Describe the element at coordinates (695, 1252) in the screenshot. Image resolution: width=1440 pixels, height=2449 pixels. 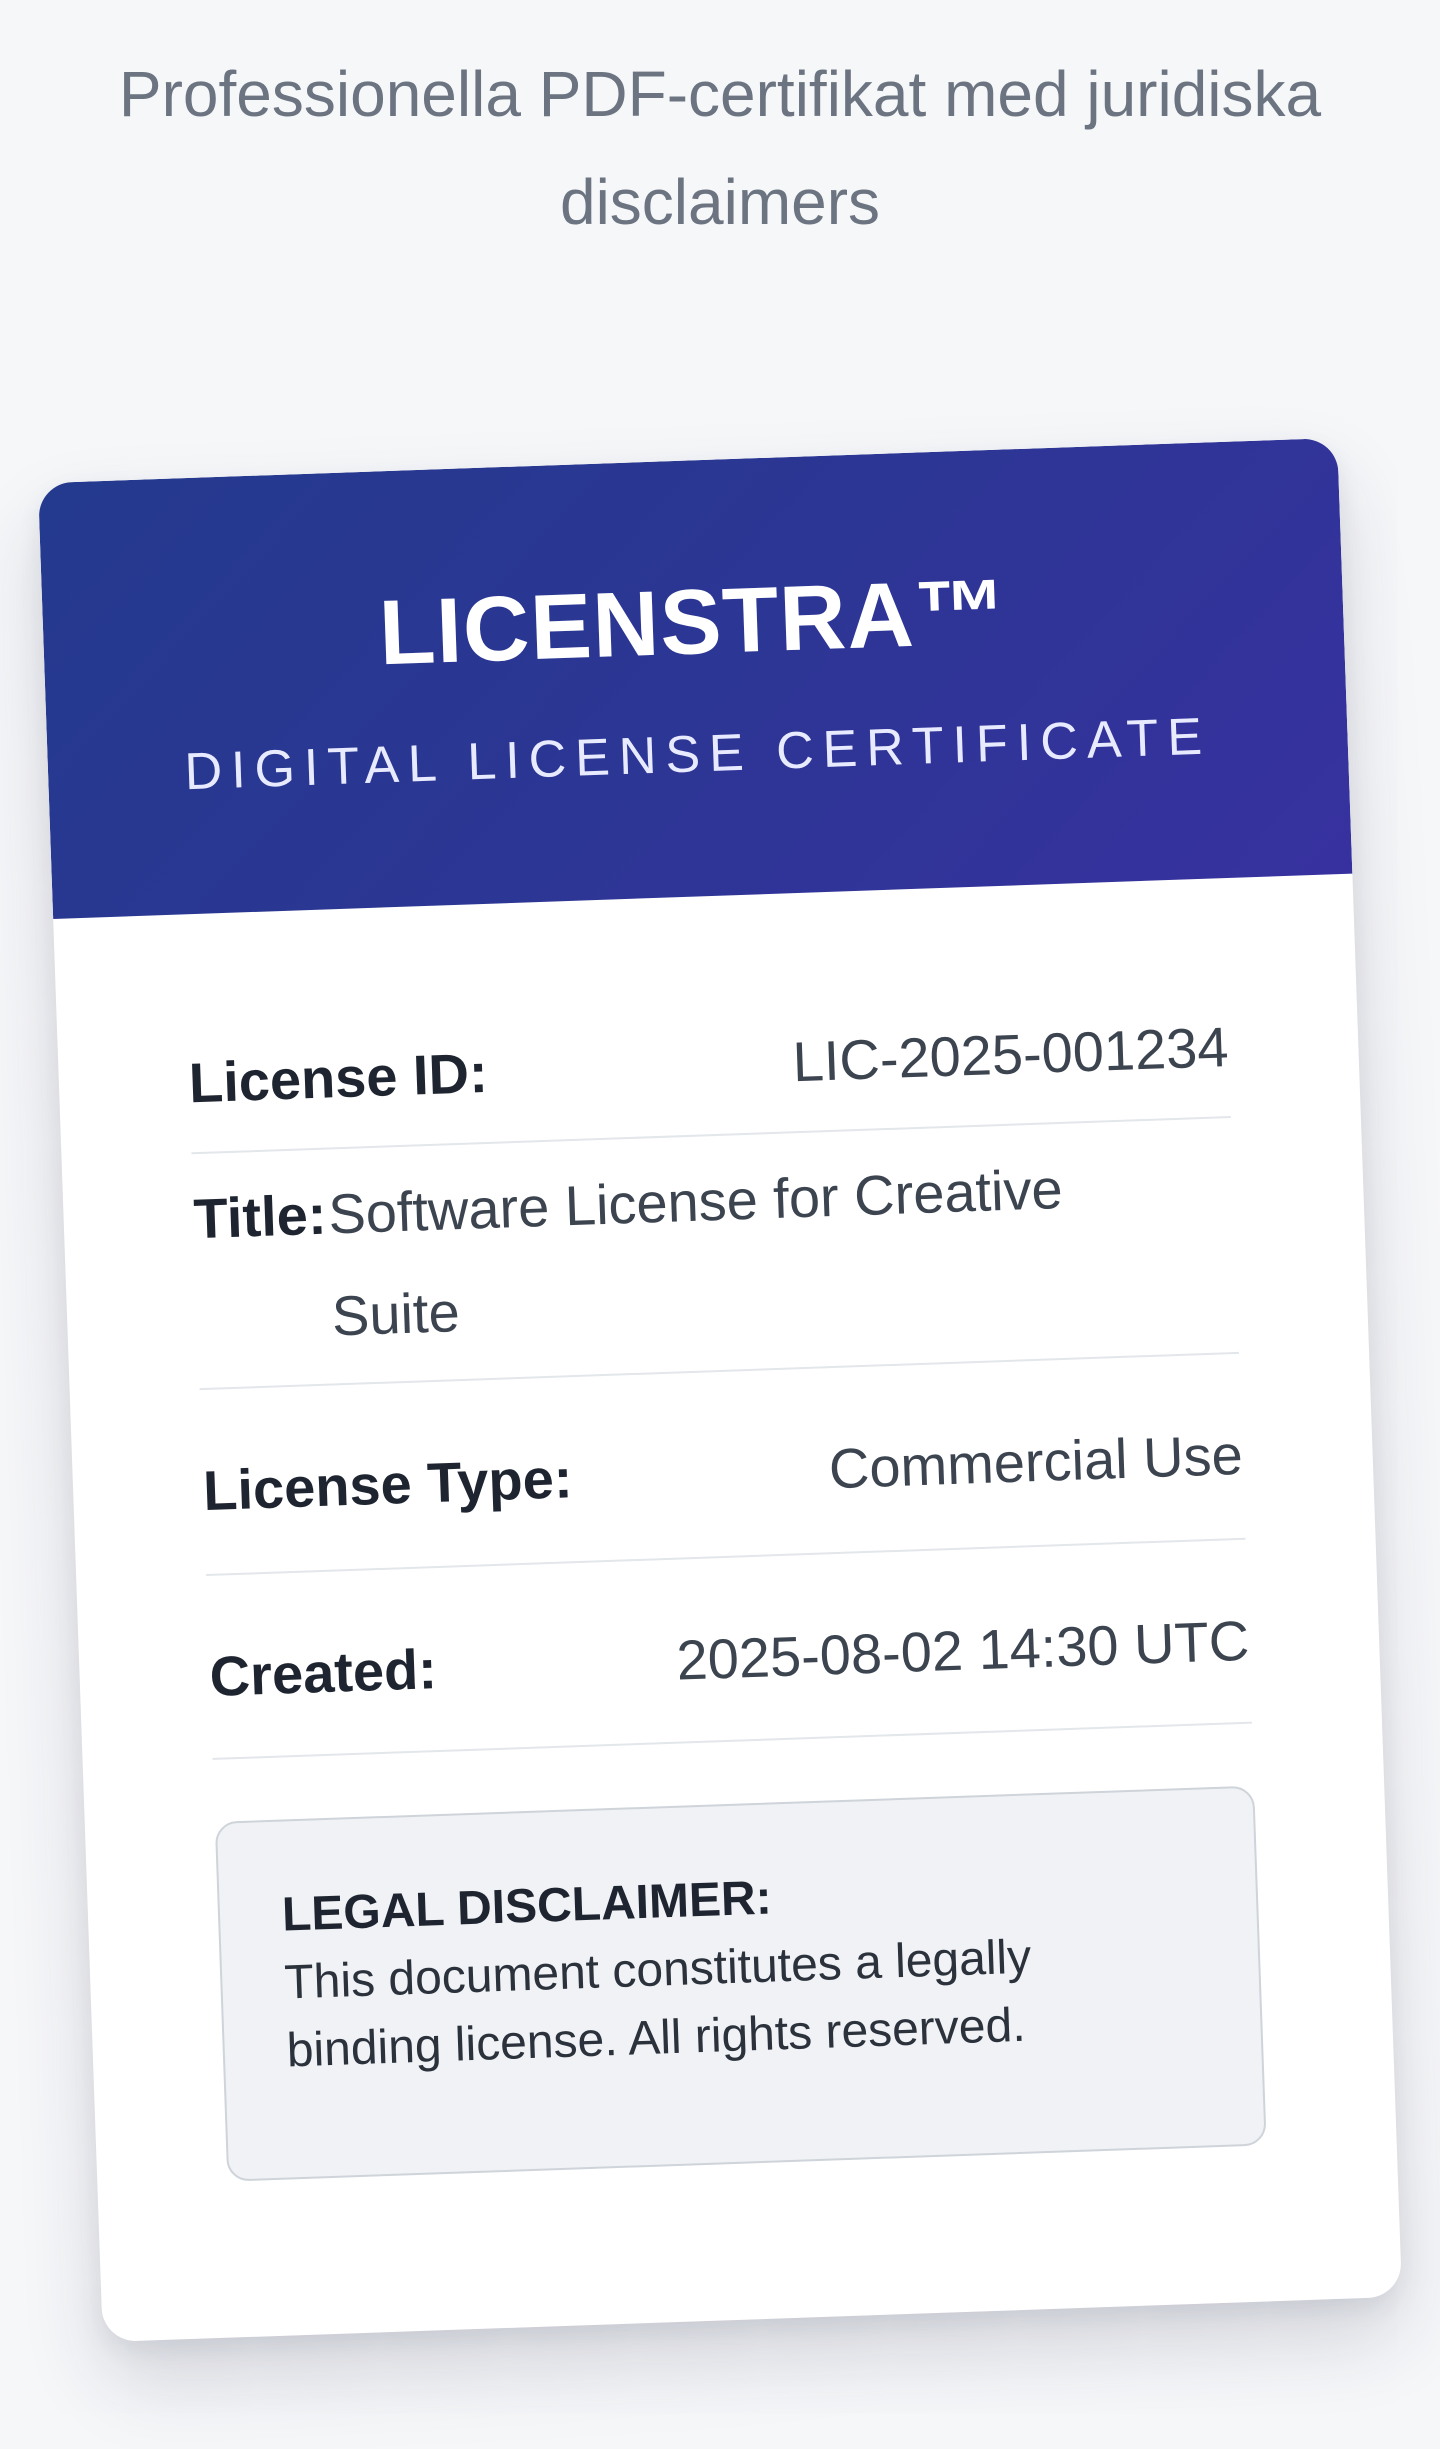
I see `field-value: Software License for Creative Suite` at that location.